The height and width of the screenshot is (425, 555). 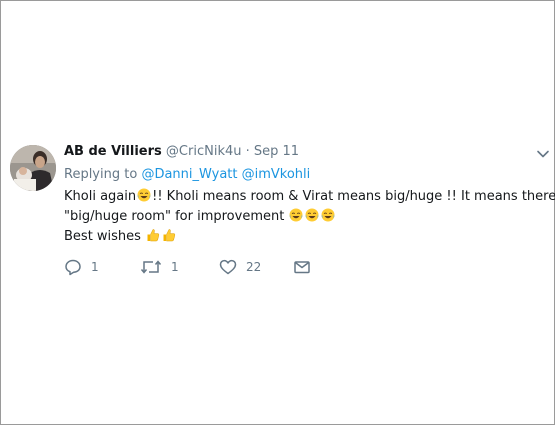 What do you see at coordinates (101, 174) in the screenshot?
I see `replying-to-label: Replying to` at bounding box center [101, 174].